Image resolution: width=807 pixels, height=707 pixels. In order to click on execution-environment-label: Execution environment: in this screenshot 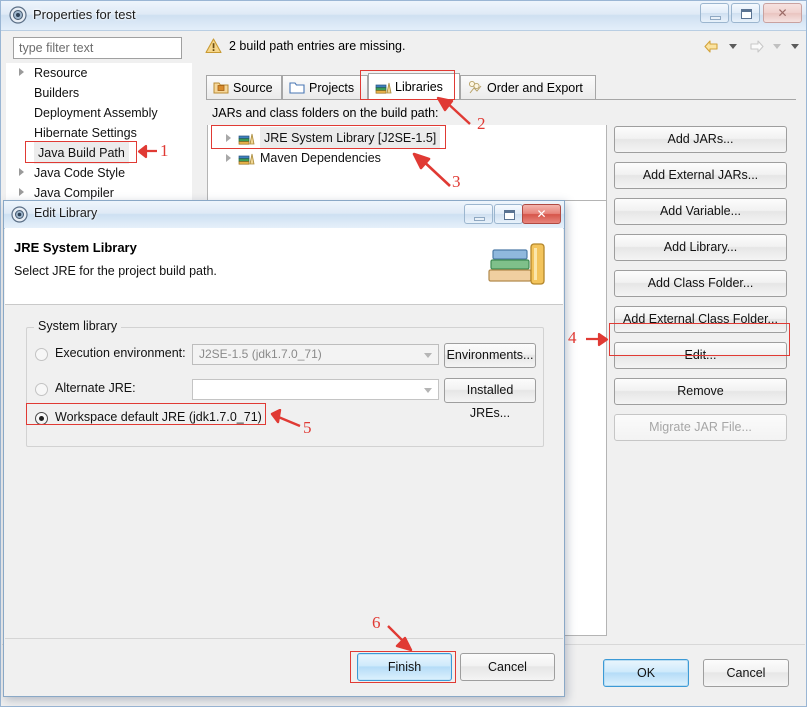, I will do `click(120, 353)`.